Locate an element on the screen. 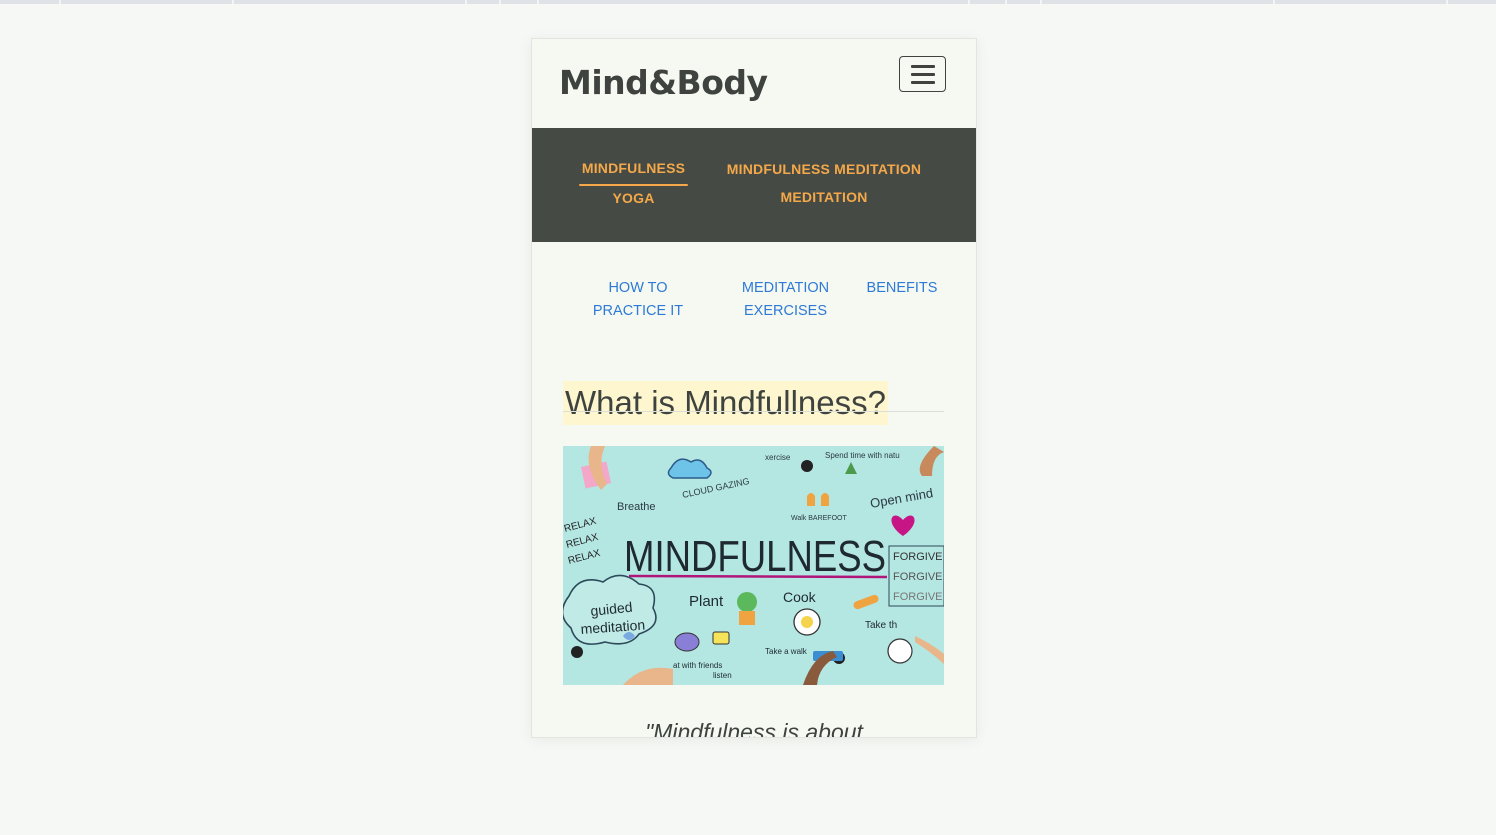  image-main-word: MINDFULNESS is located at coordinates (755, 556).